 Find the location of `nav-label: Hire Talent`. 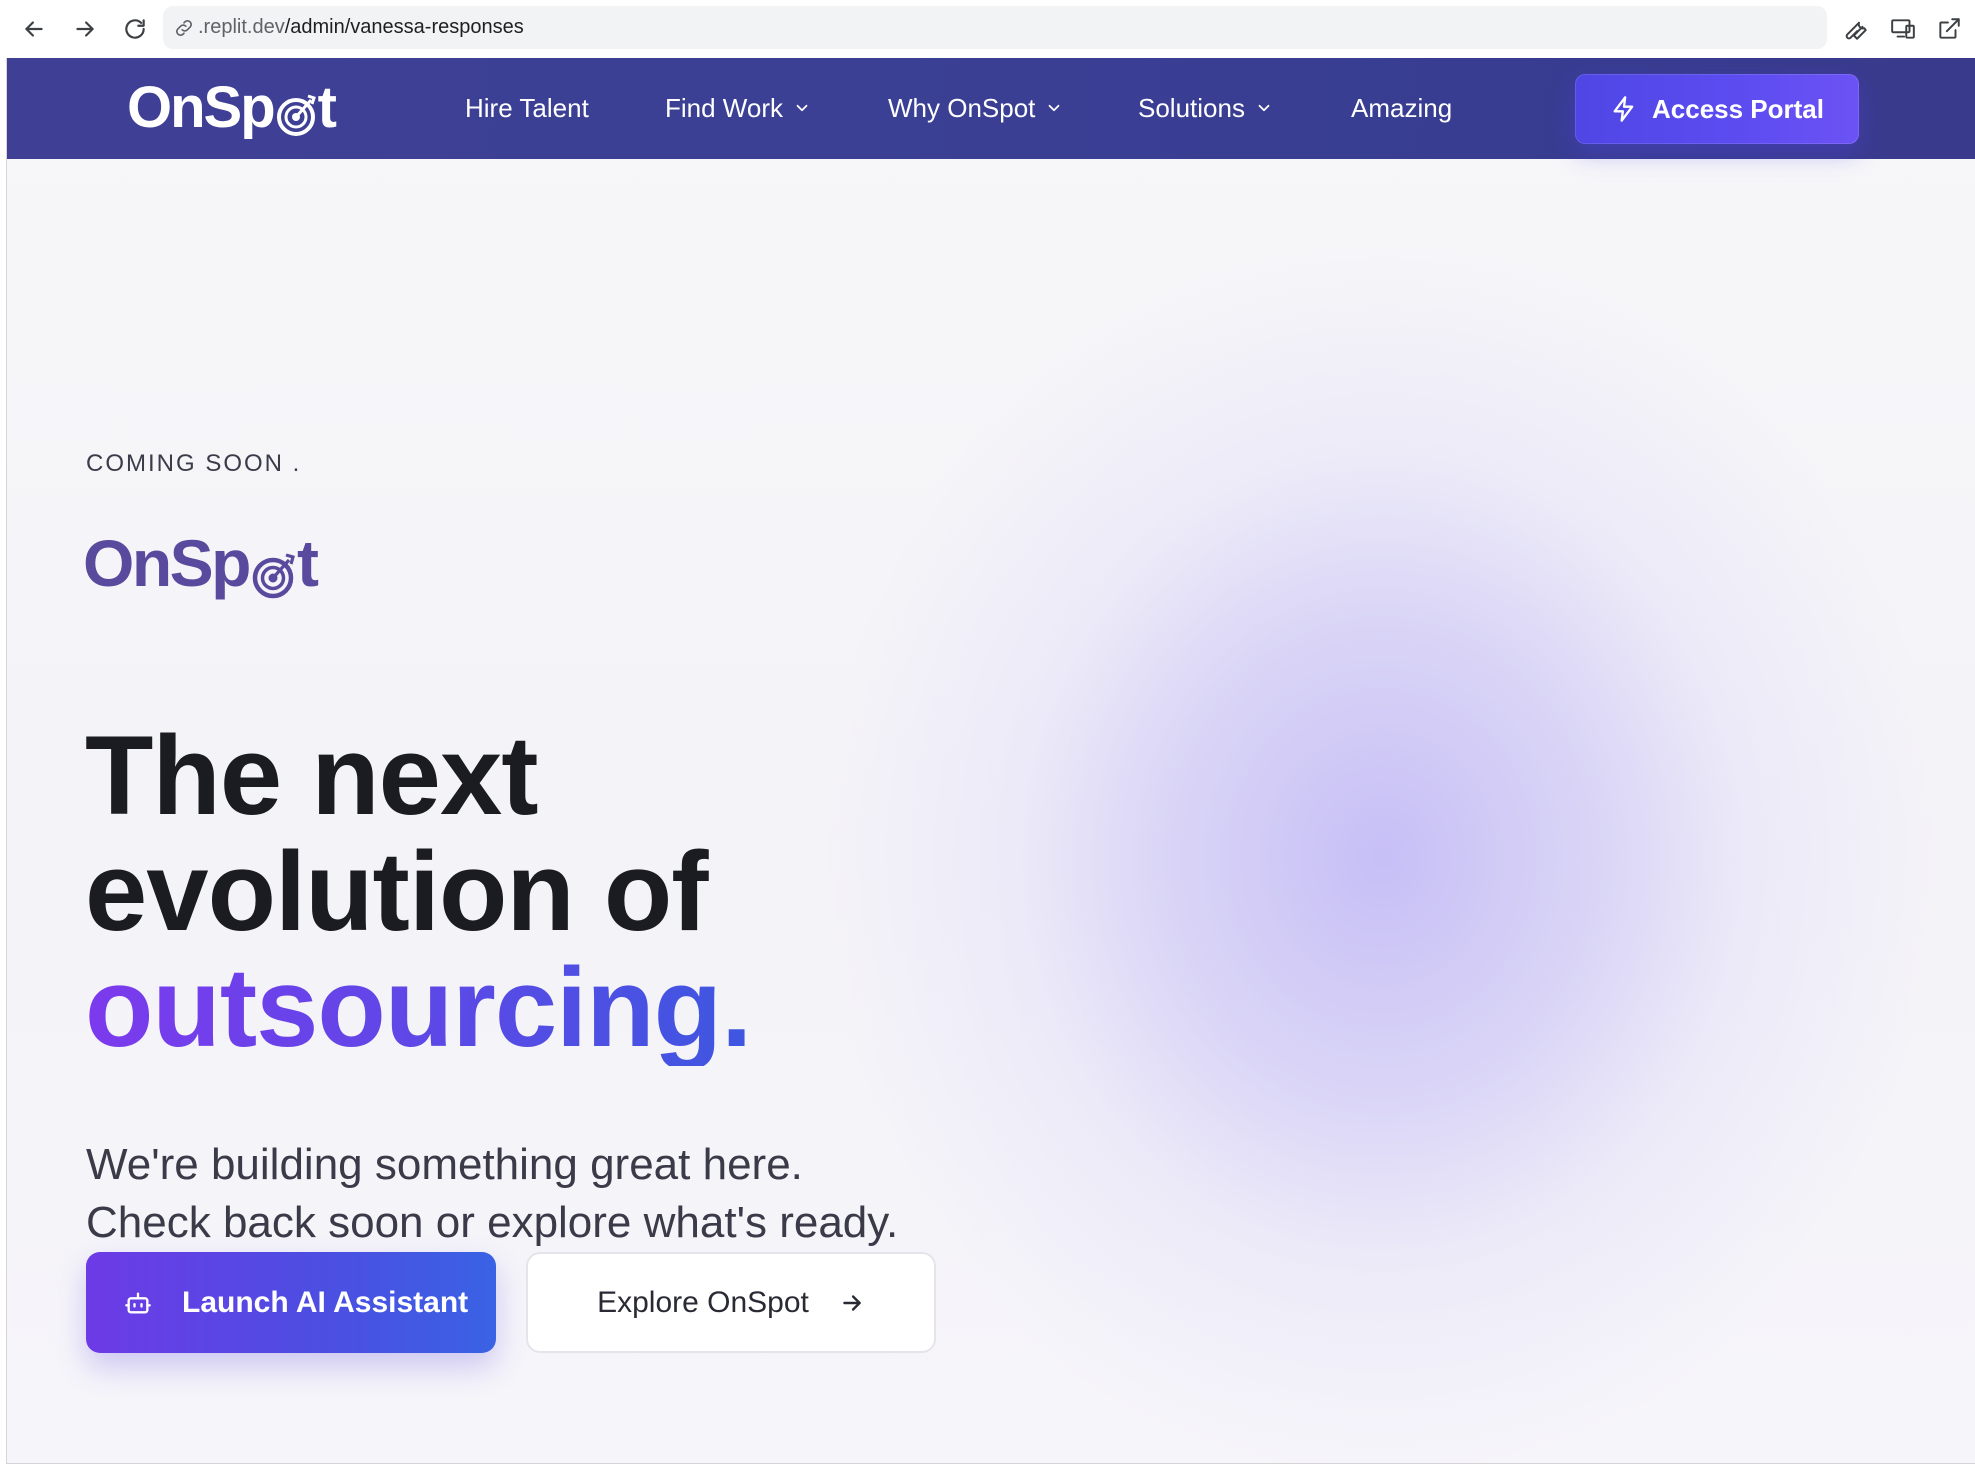

nav-label: Hire Talent is located at coordinates (527, 107).